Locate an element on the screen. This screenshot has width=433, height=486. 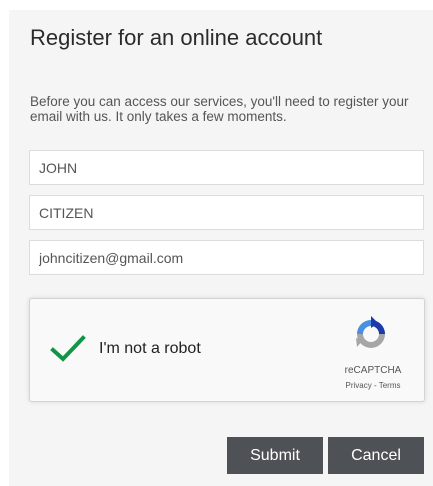
last-name-field is located at coordinates (226, 212).